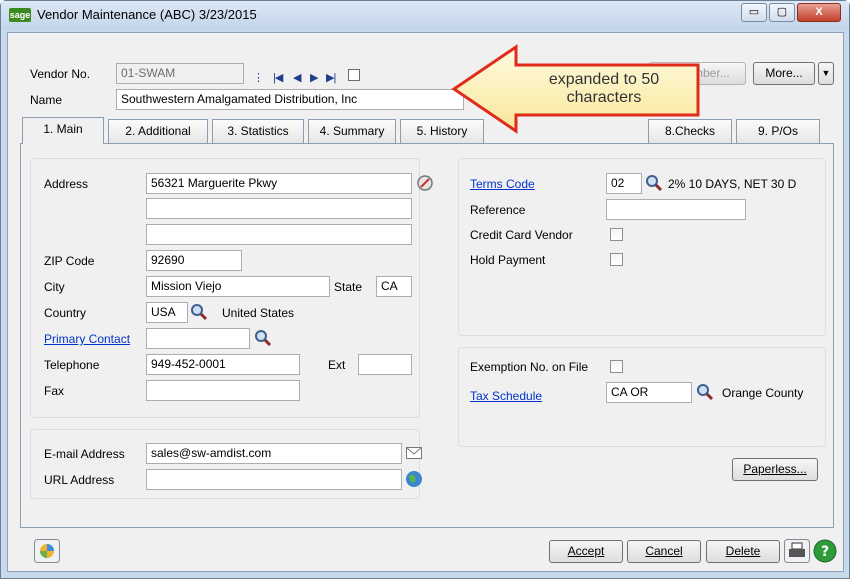  Describe the element at coordinates (84, 454) in the screenshot. I see `email-label: E-mail Address` at that location.